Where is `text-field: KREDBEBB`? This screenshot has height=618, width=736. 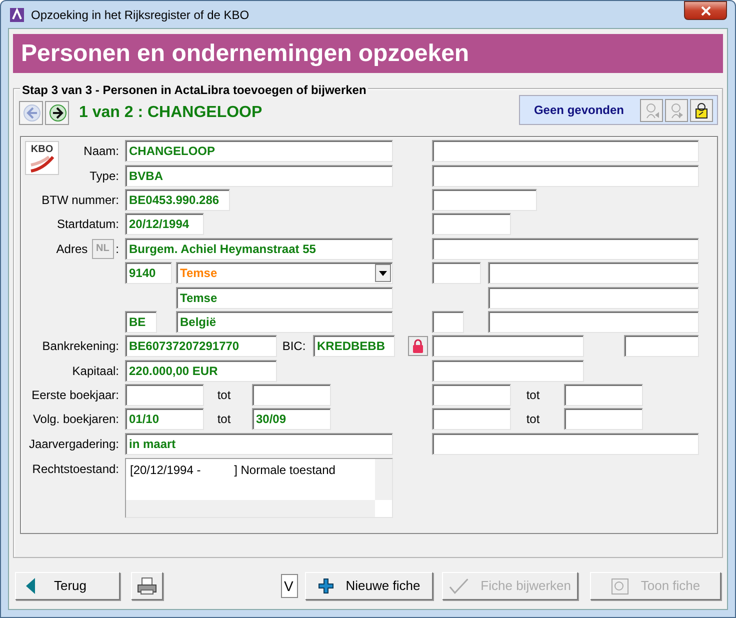 text-field: KREDBEBB is located at coordinates (354, 346).